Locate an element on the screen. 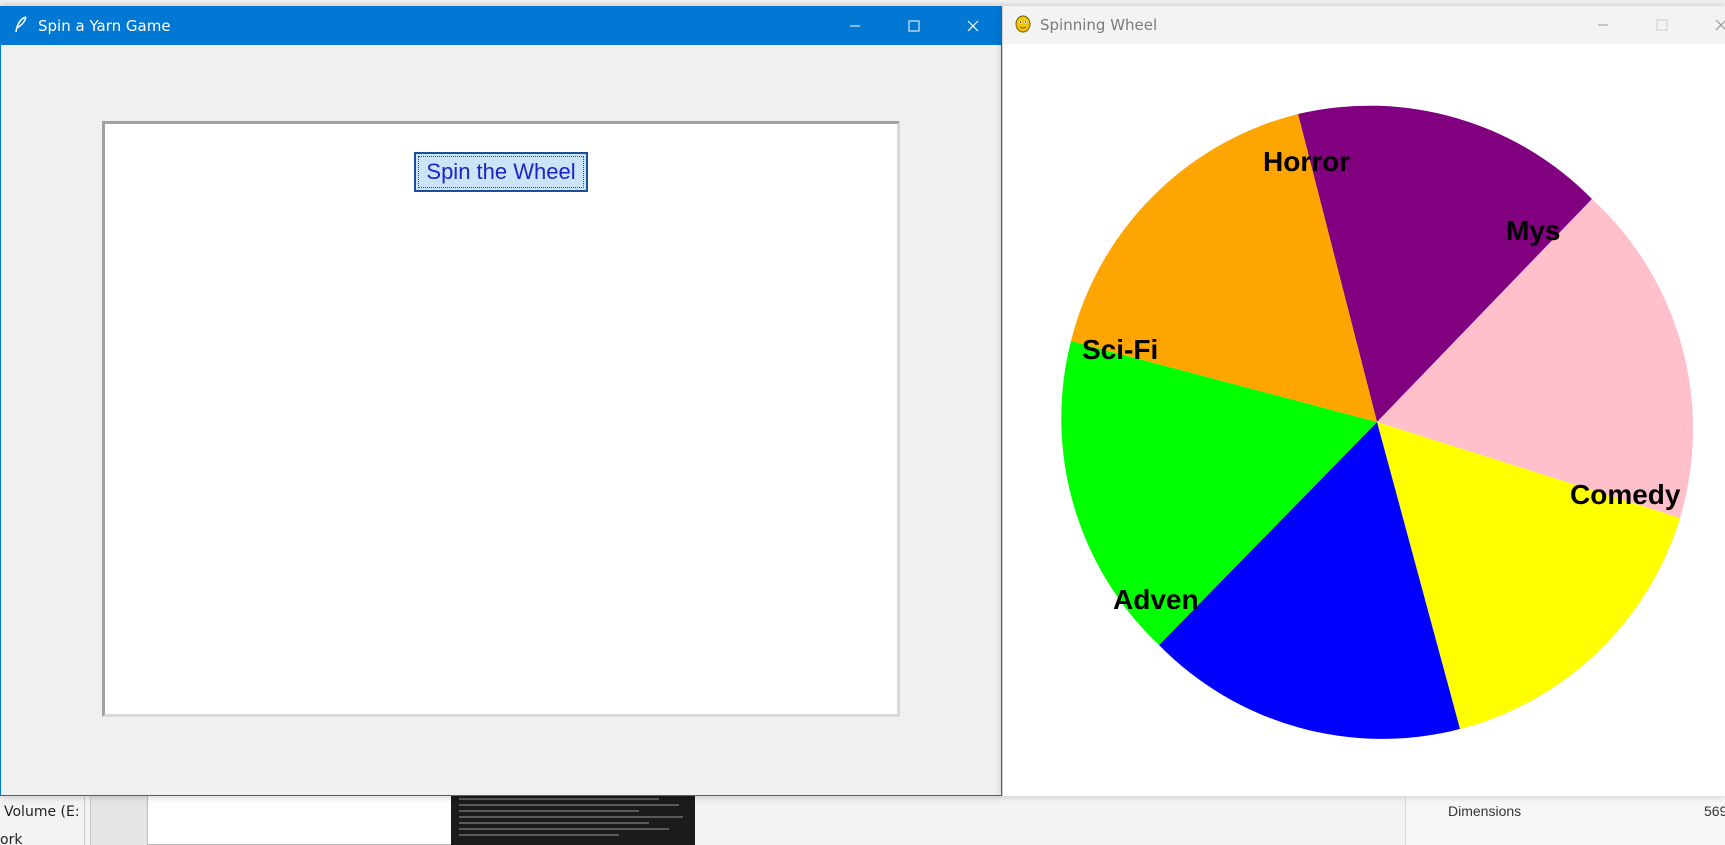 This screenshot has height=845, width=1725. wheel-label-adventure: Adven is located at coordinates (1156, 599).